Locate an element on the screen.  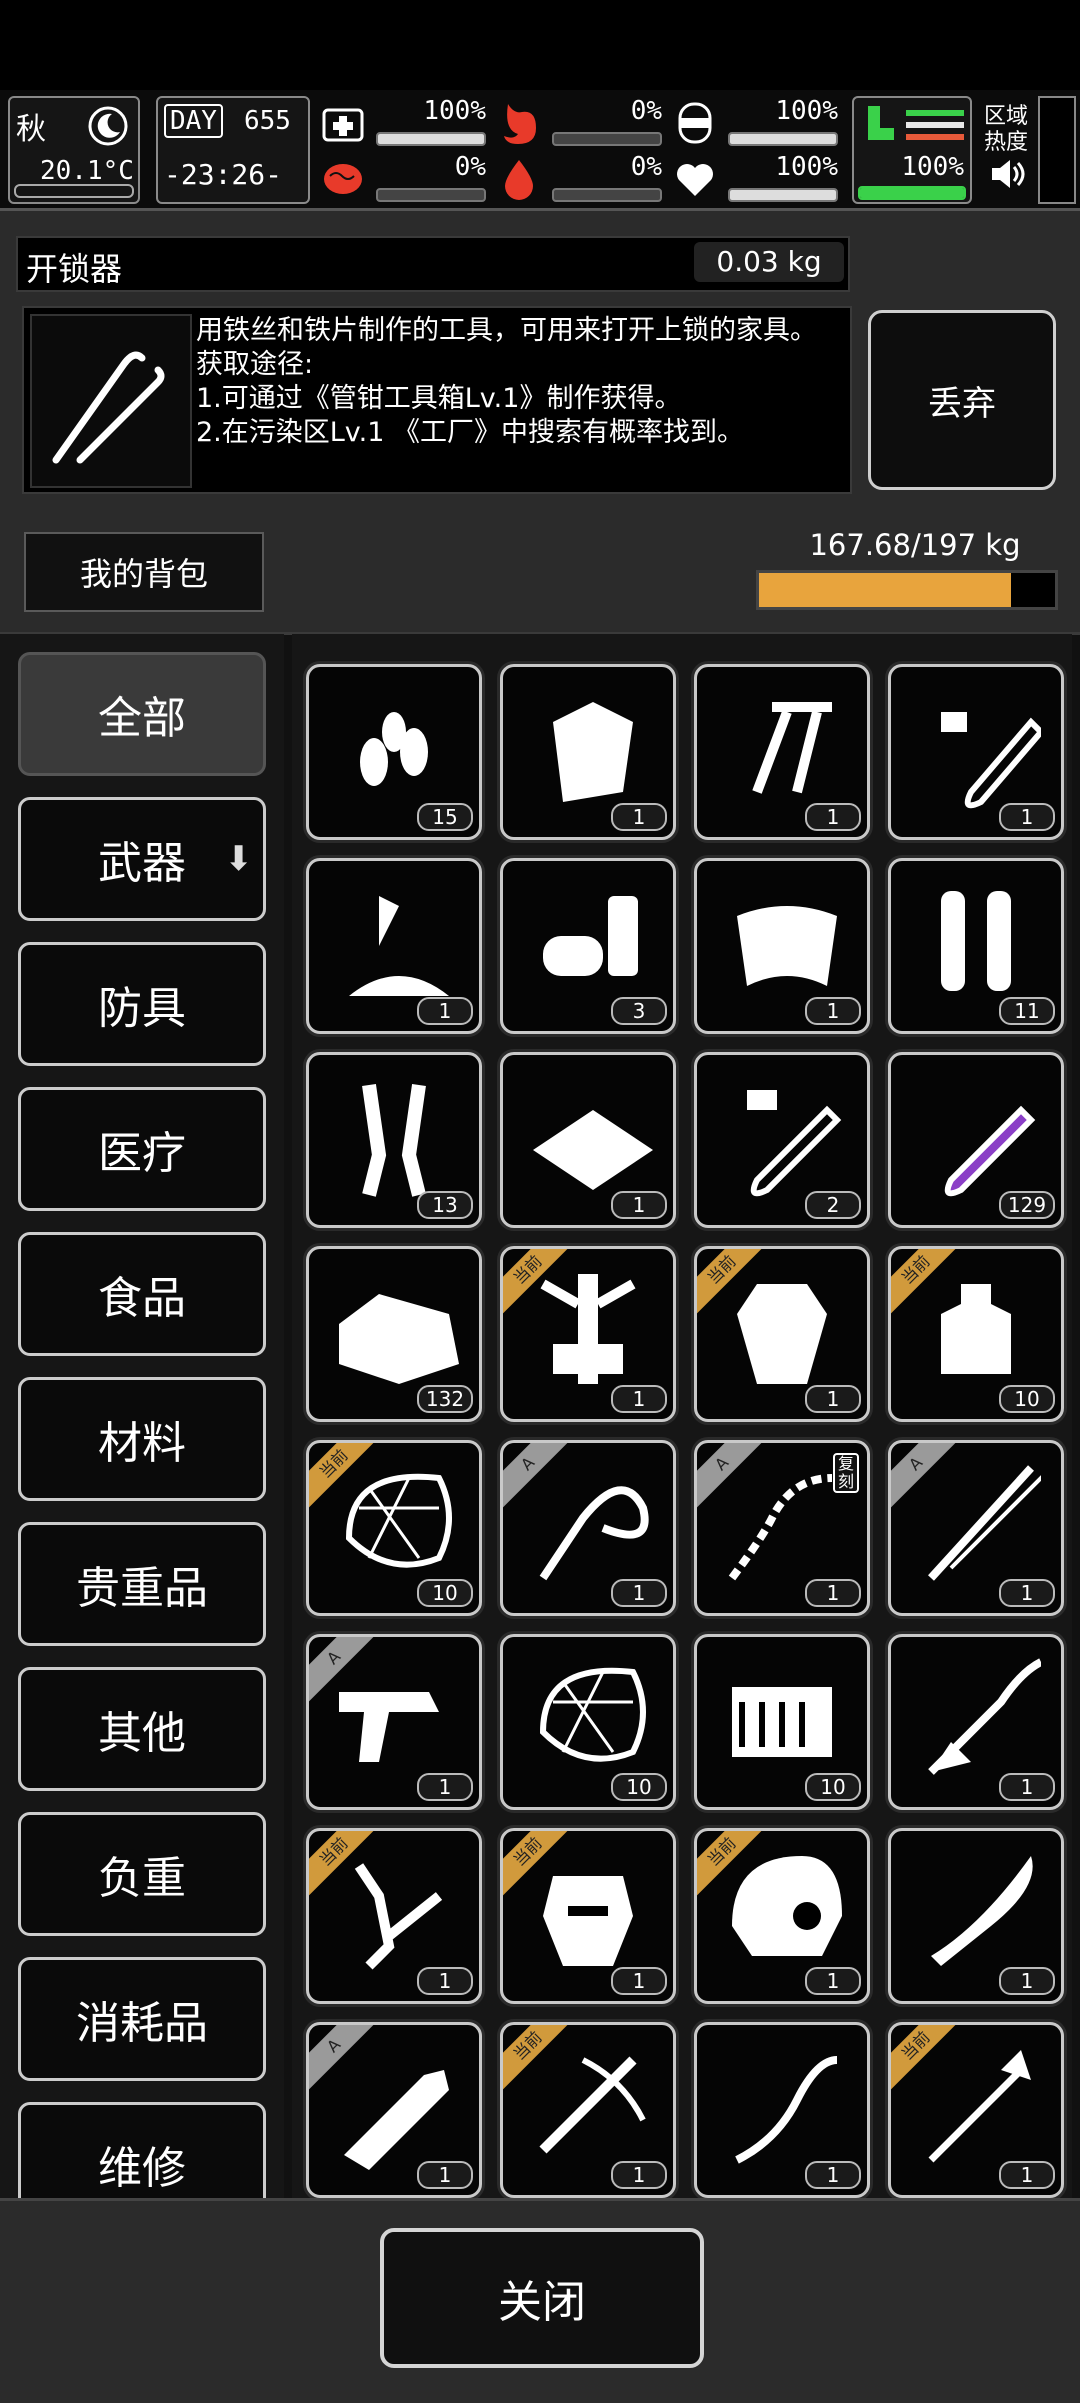
stamina-bar-fill is located at coordinates (912, 193).